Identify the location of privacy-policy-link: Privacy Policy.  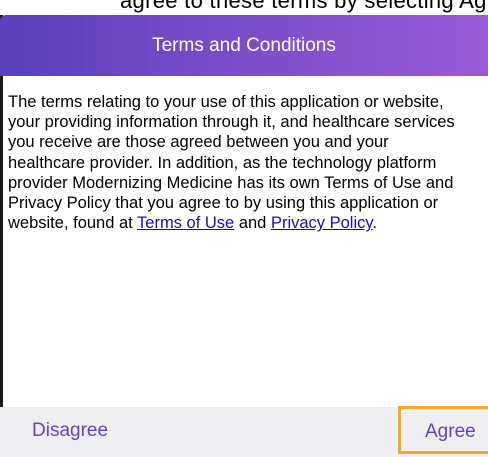
(321, 223).